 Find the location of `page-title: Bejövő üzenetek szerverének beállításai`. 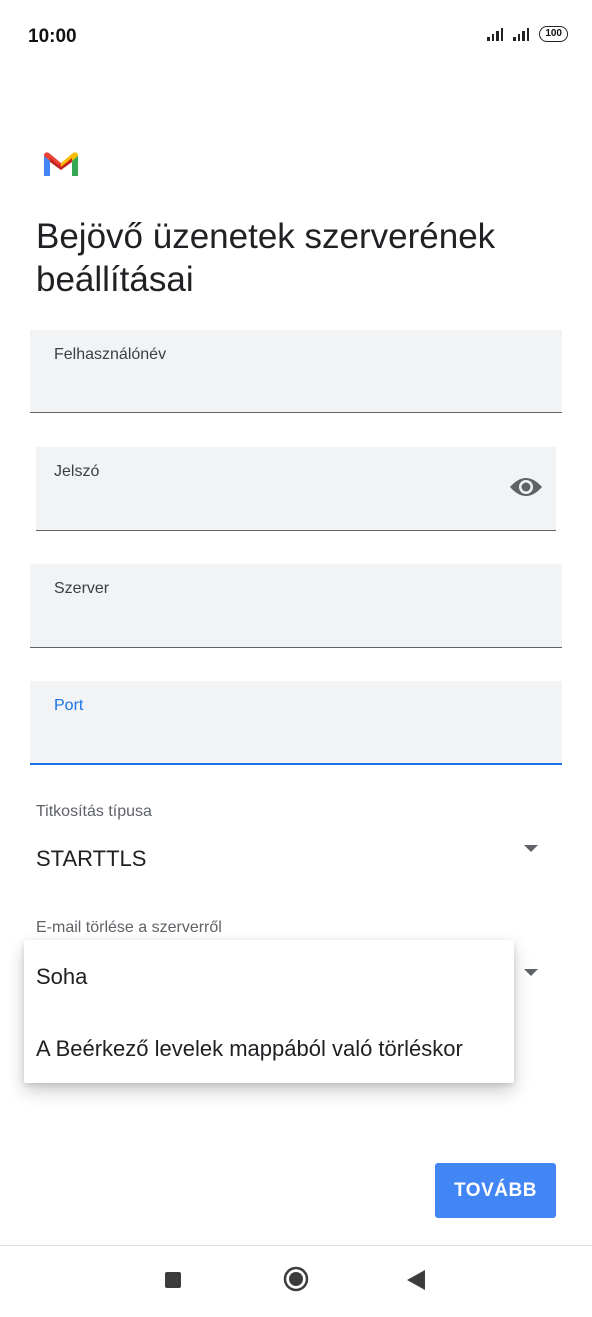

page-title: Bejövő üzenetek szerverének beállításai is located at coordinates (266, 258).